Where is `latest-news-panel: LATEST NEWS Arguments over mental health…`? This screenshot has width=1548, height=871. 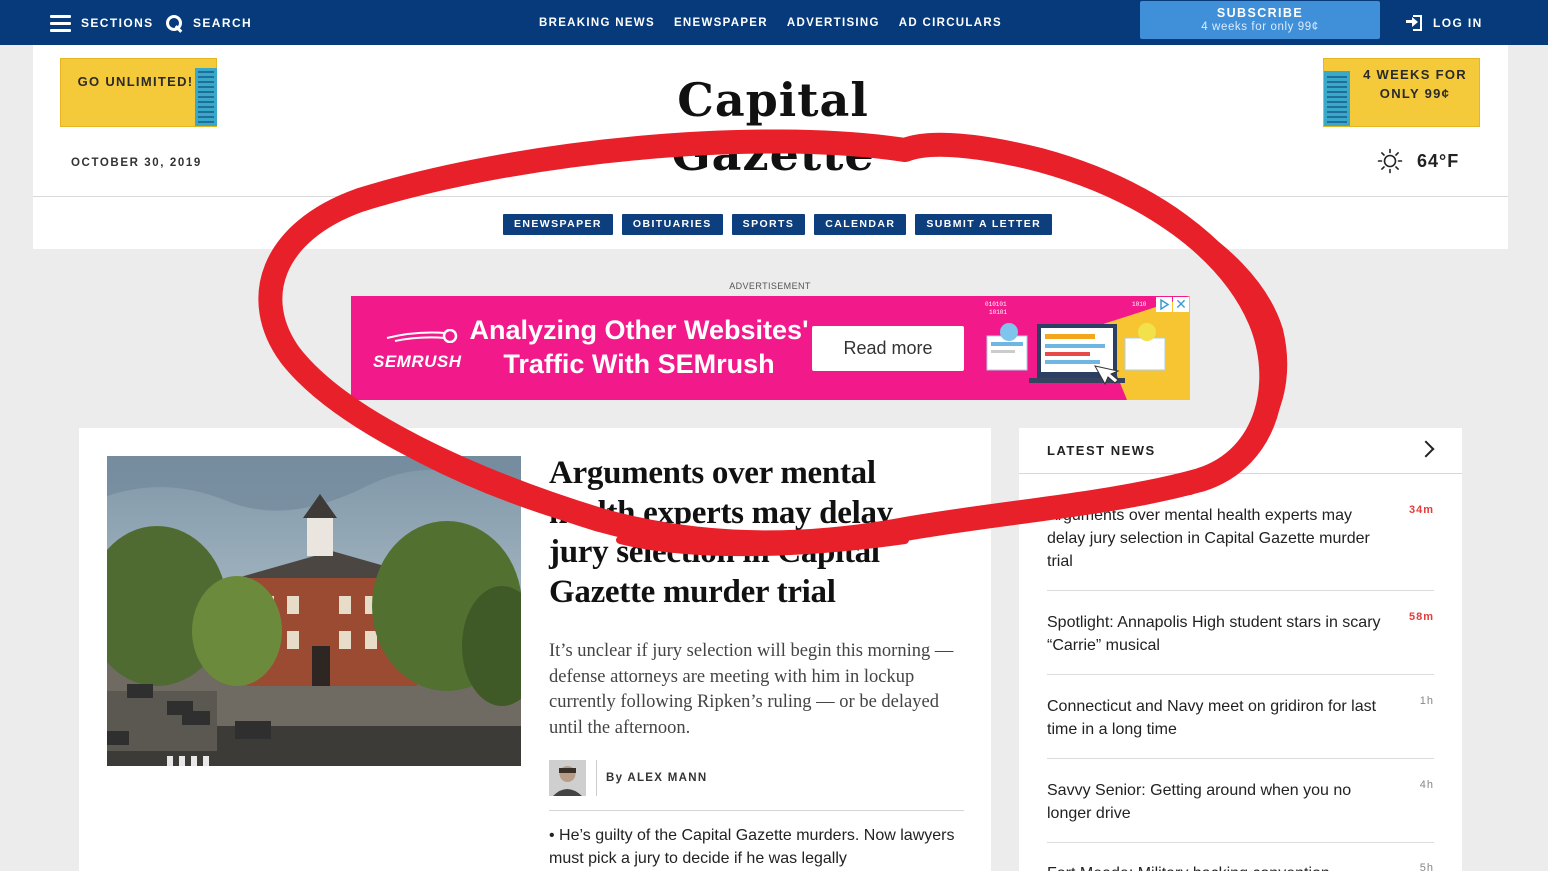
latest-news-panel: LATEST NEWS Arguments over mental health… is located at coordinates (1240, 649).